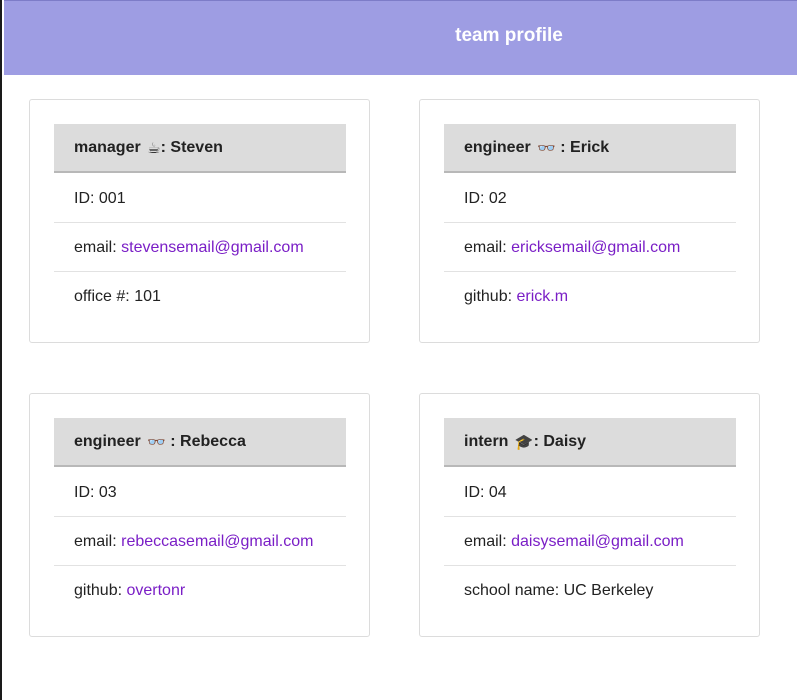 This screenshot has width=797, height=700. Describe the element at coordinates (200, 198) in the screenshot. I see `card-id-row: ID: 001` at that location.